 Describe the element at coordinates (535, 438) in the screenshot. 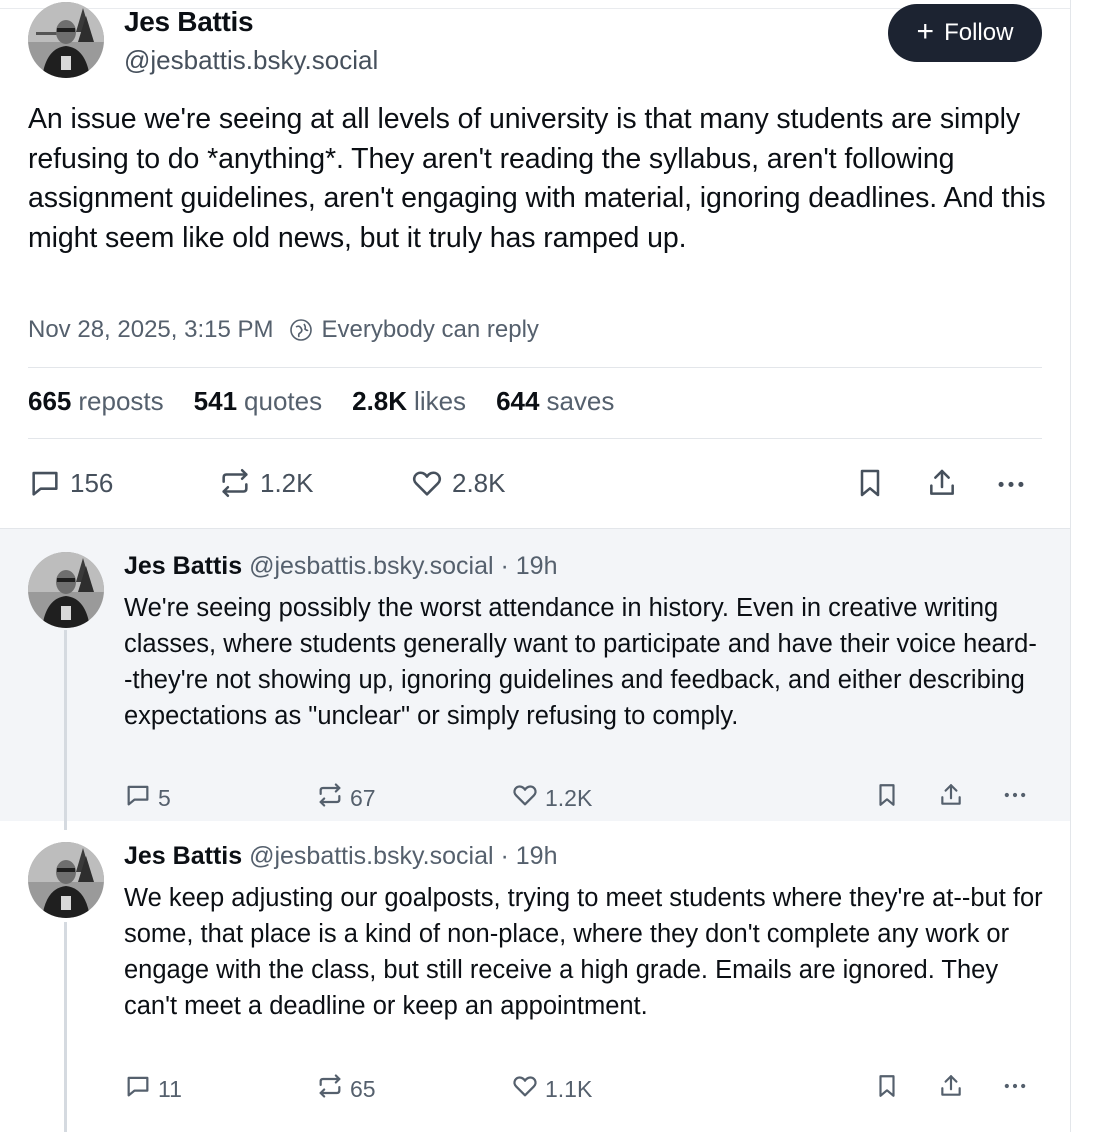

I see `stats-bottom-divider` at that location.